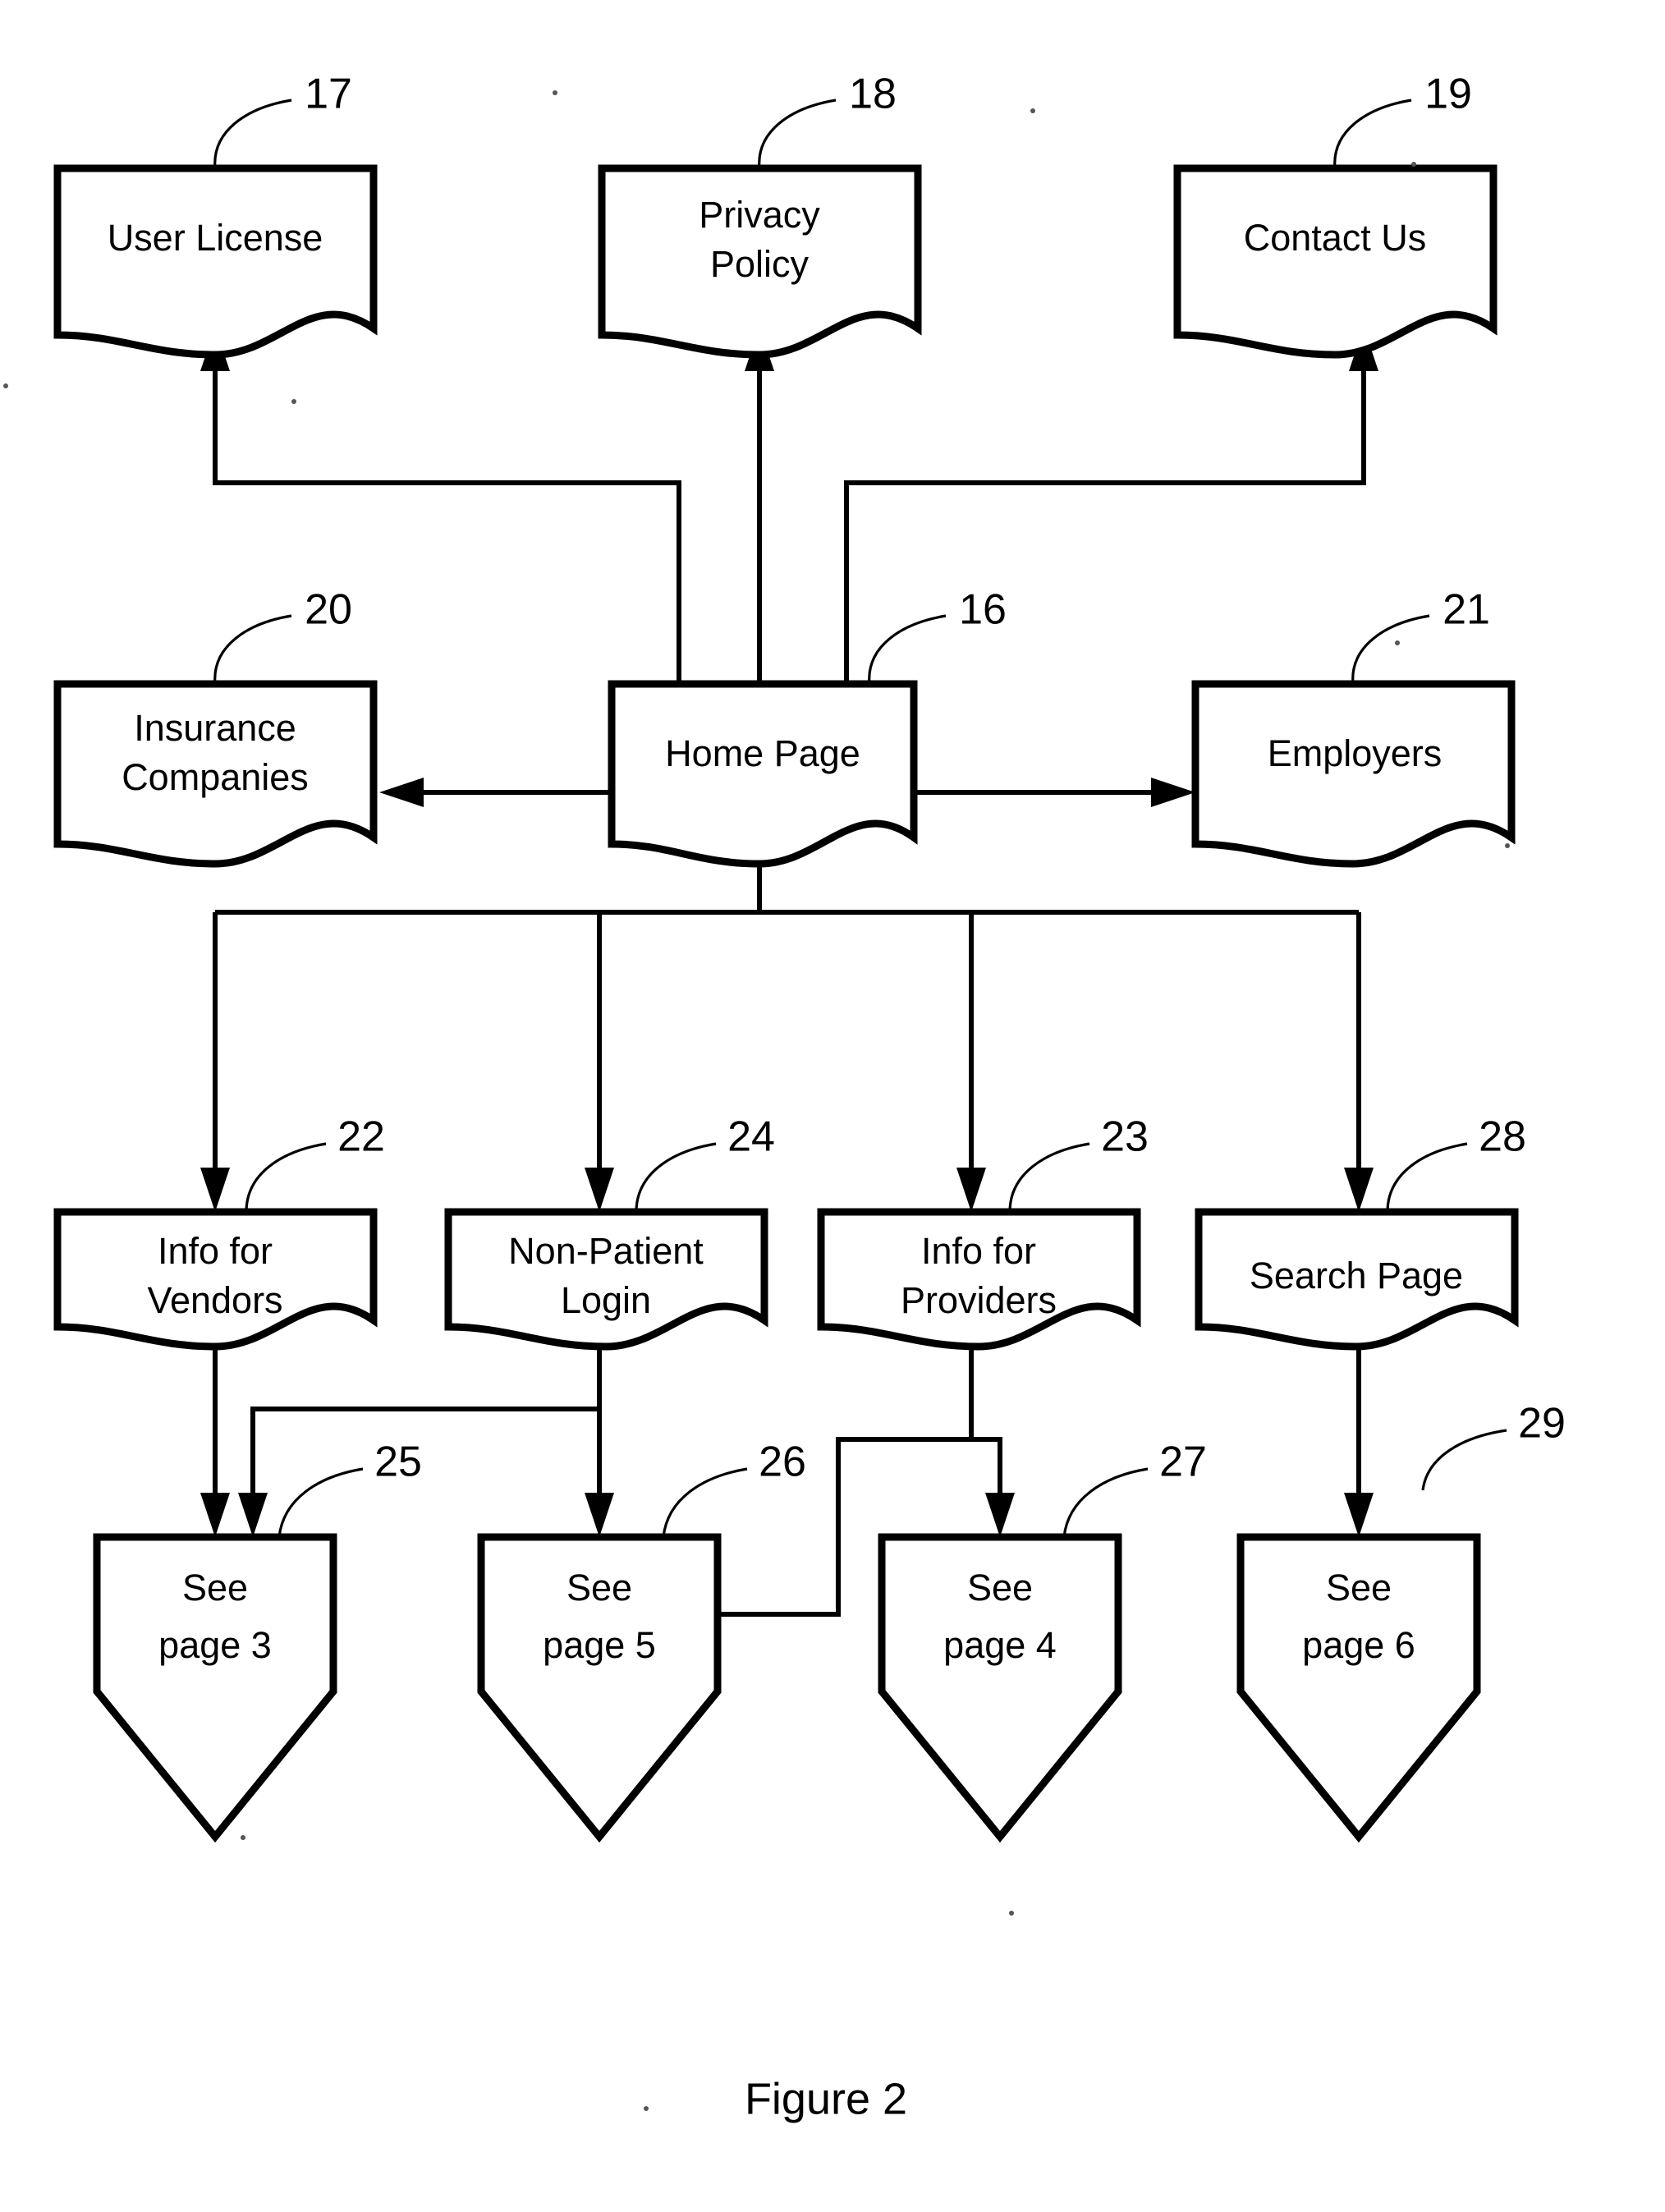  Describe the element at coordinates (1125, 1137) in the screenshot. I see `ref-number-23: 23` at that location.